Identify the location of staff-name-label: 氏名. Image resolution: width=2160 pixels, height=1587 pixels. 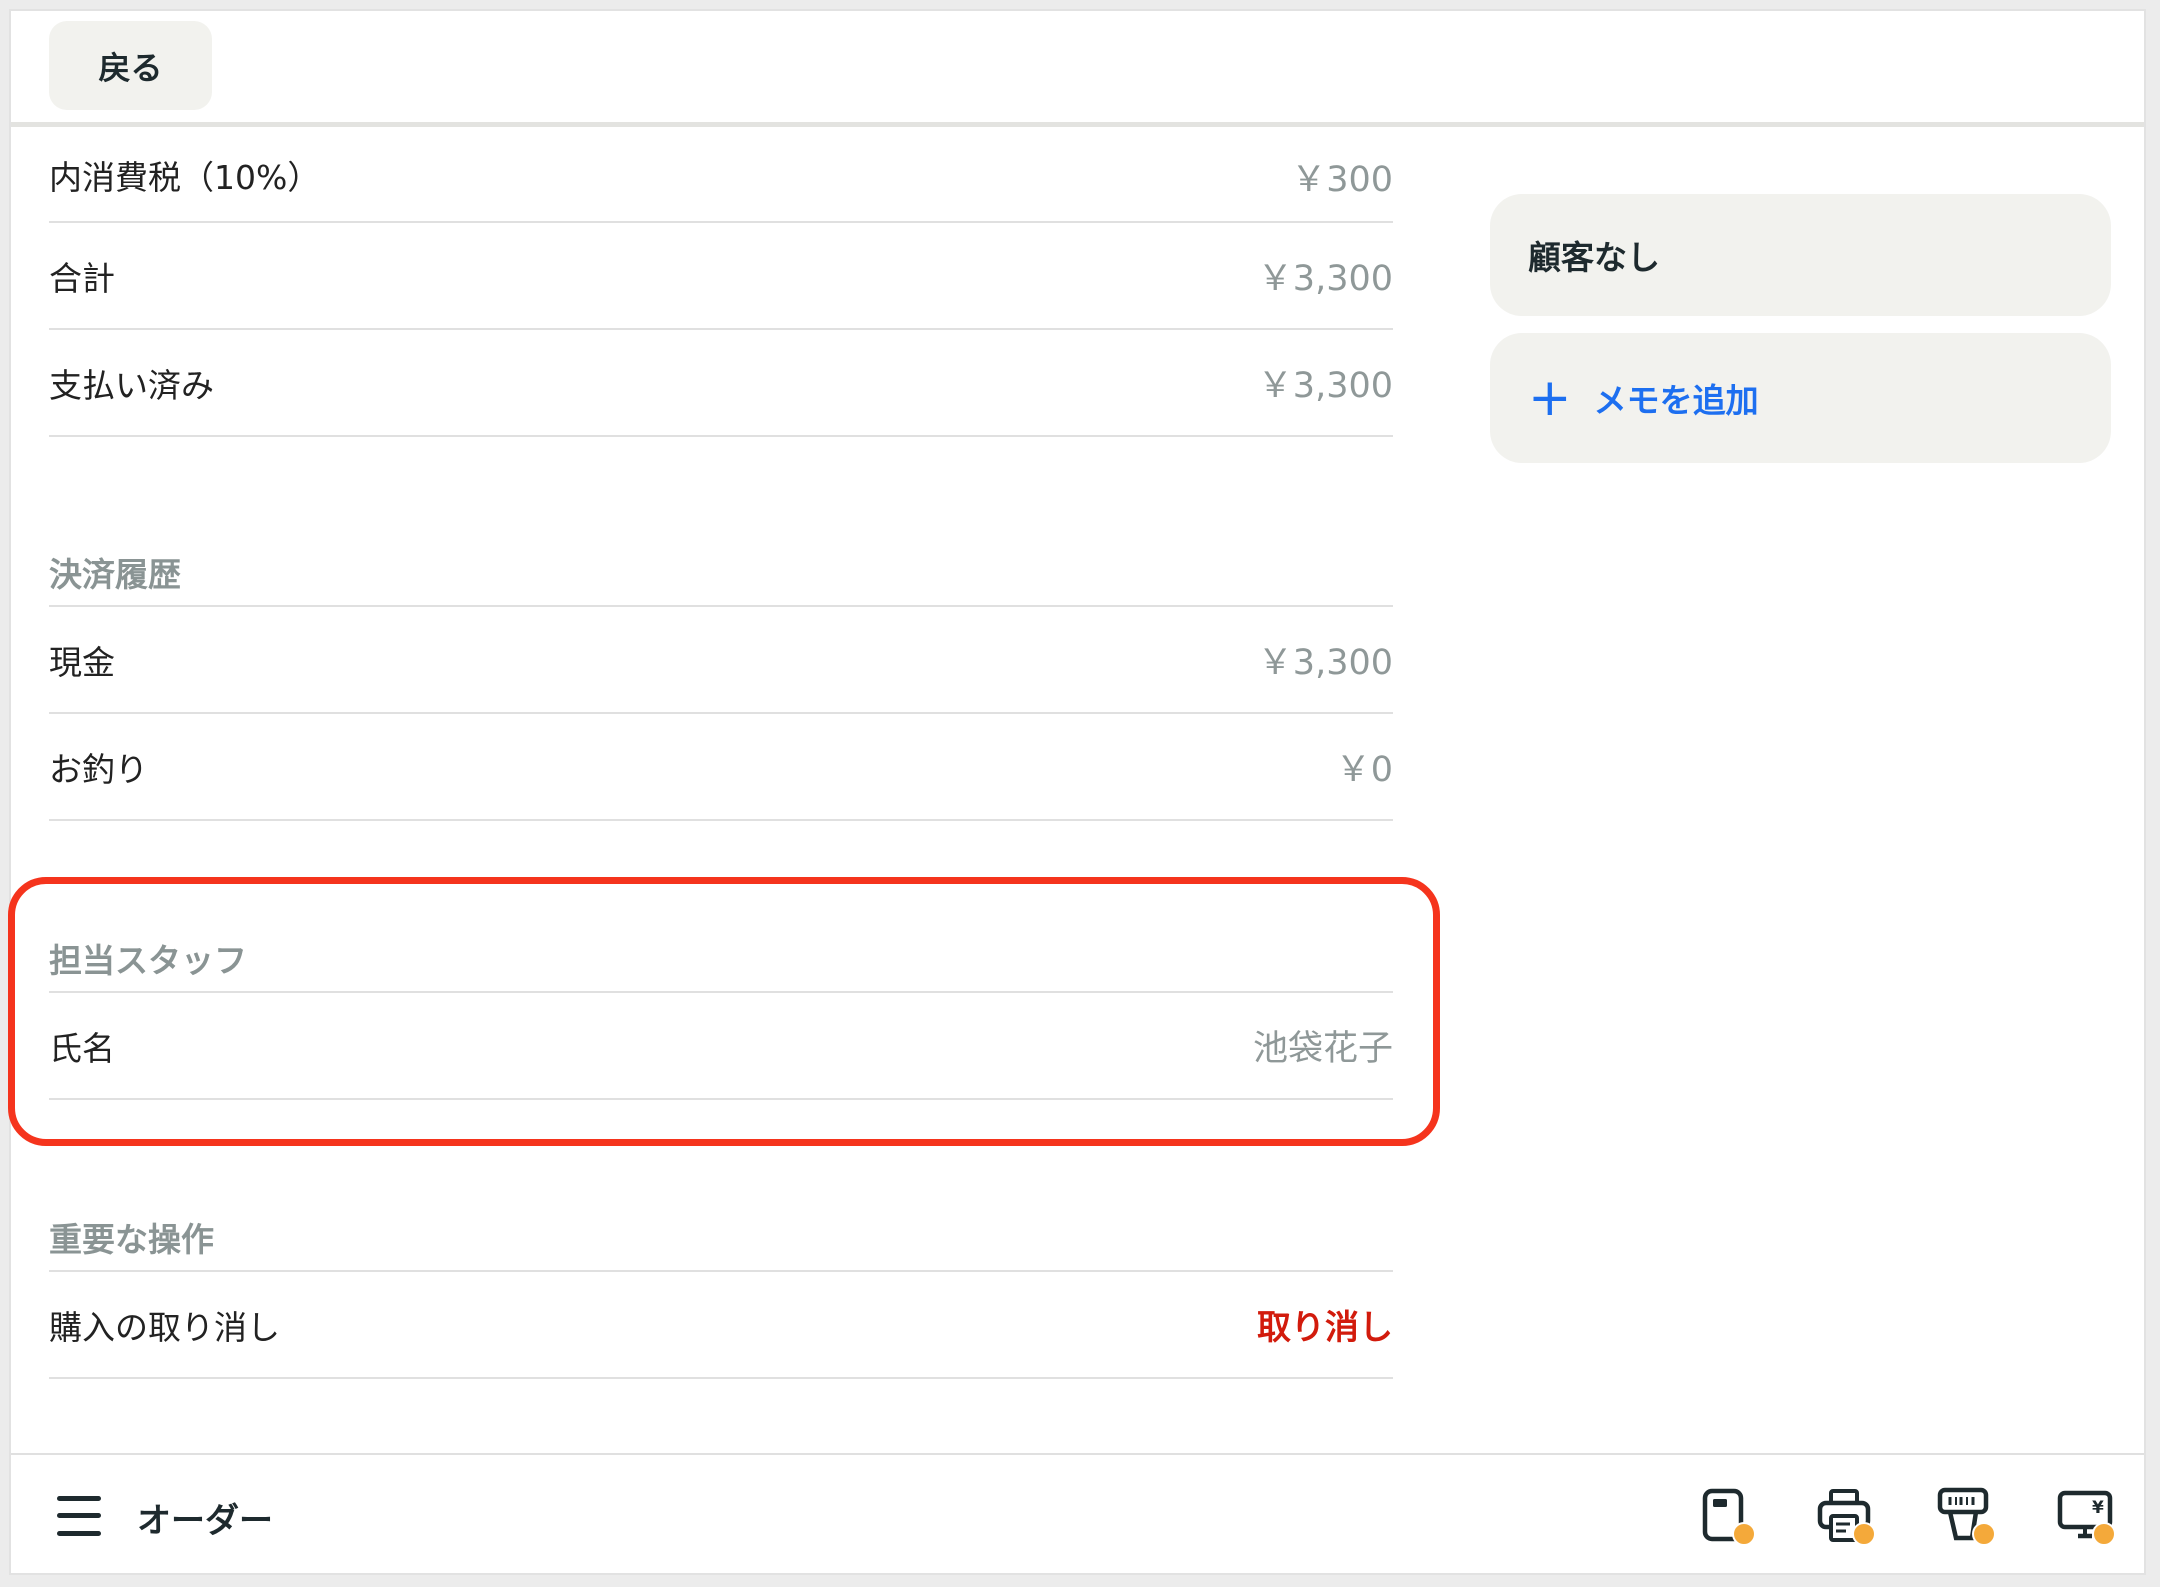
(82, 1048).